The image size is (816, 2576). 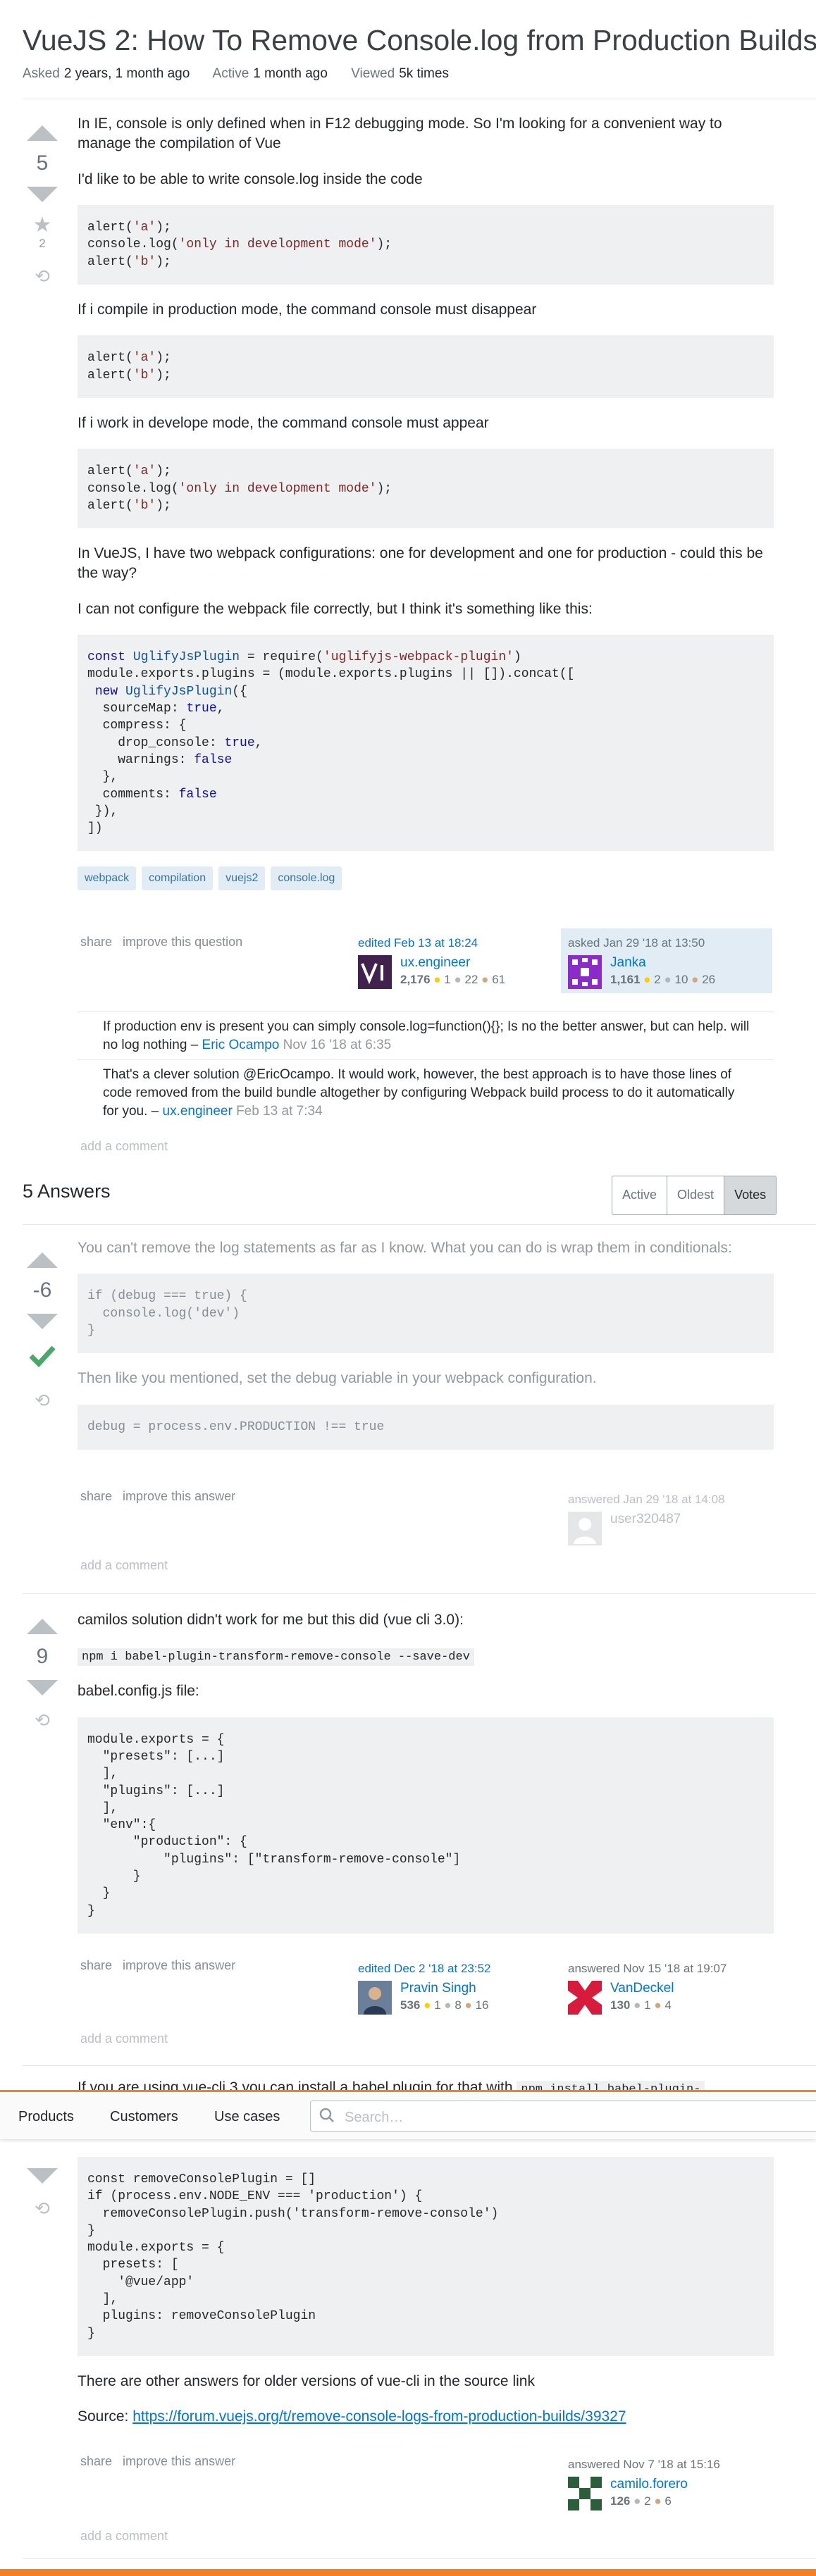 I want to click on edited-time-link: edited Dec 2 '18 at 23:52, so click(x=456, y=1969).